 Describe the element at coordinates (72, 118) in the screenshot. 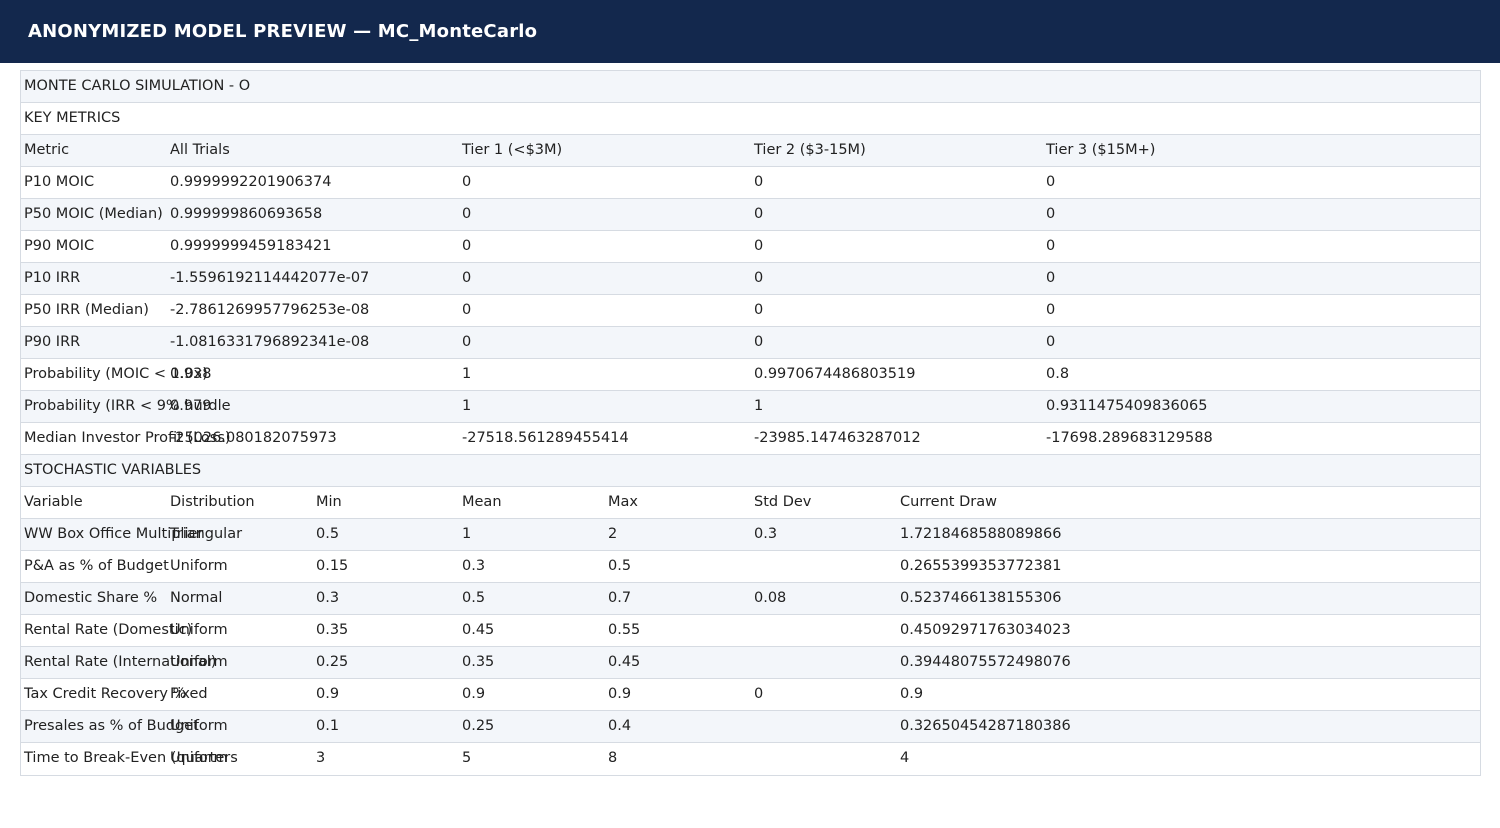

I see `table-cell: KEY METRICS` at that location.